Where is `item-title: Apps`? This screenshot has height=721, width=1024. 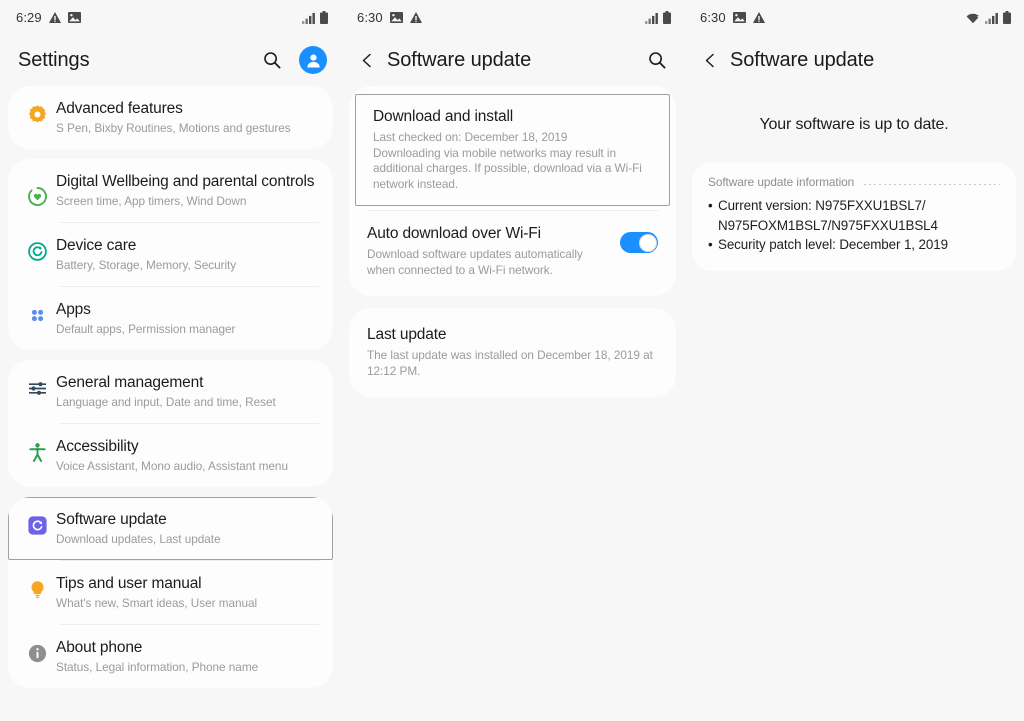
item-title: Apps is located at coordinates (73, 309).